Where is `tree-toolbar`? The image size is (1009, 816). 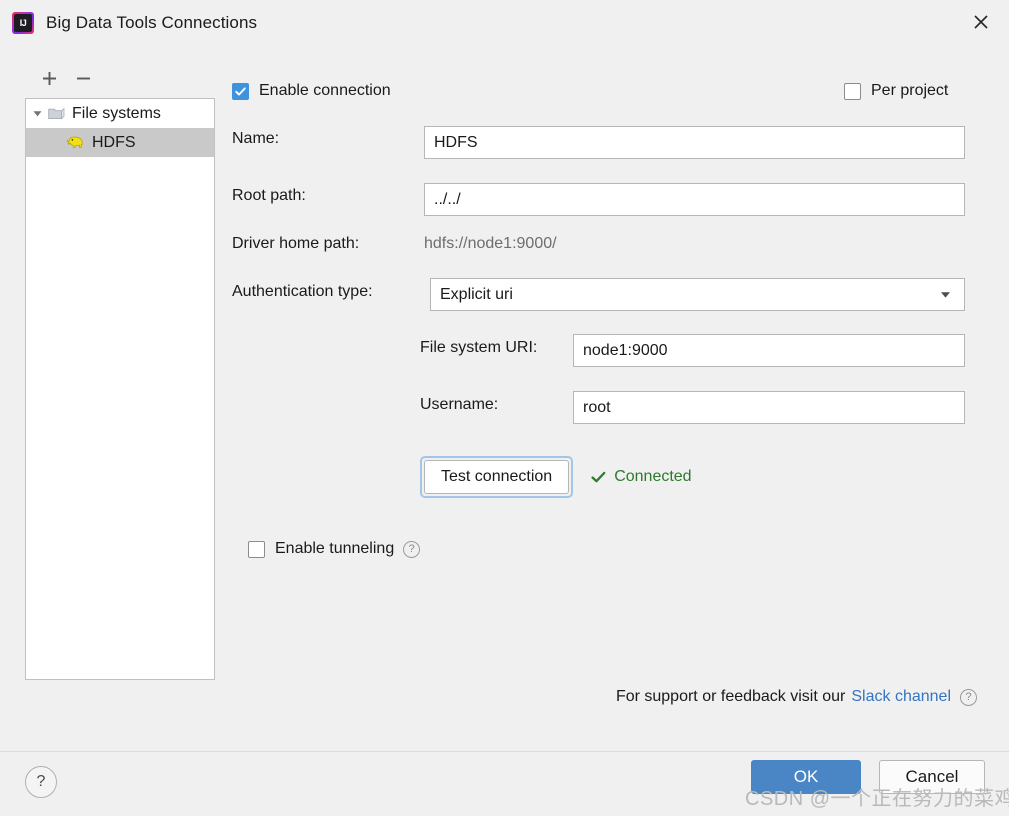 tree-toolbar is located at coordinates (120, 78).